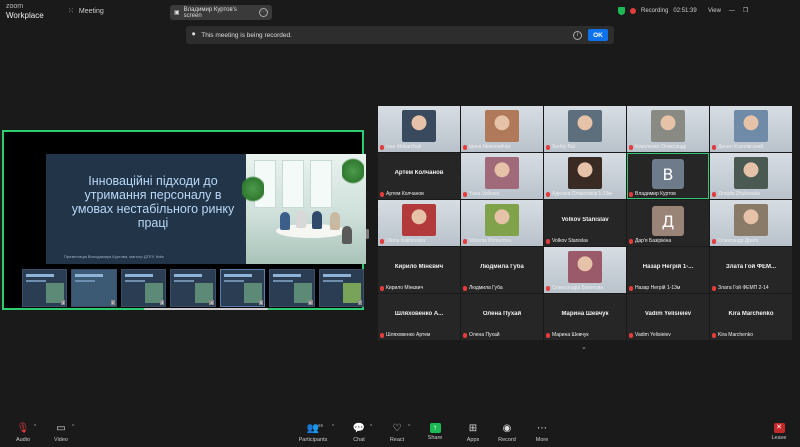 The width and height of the screenshot is (800, 447). Describe the element at coordinates (577, 35) in the screenshot. I see `info-icon: i` at that location.